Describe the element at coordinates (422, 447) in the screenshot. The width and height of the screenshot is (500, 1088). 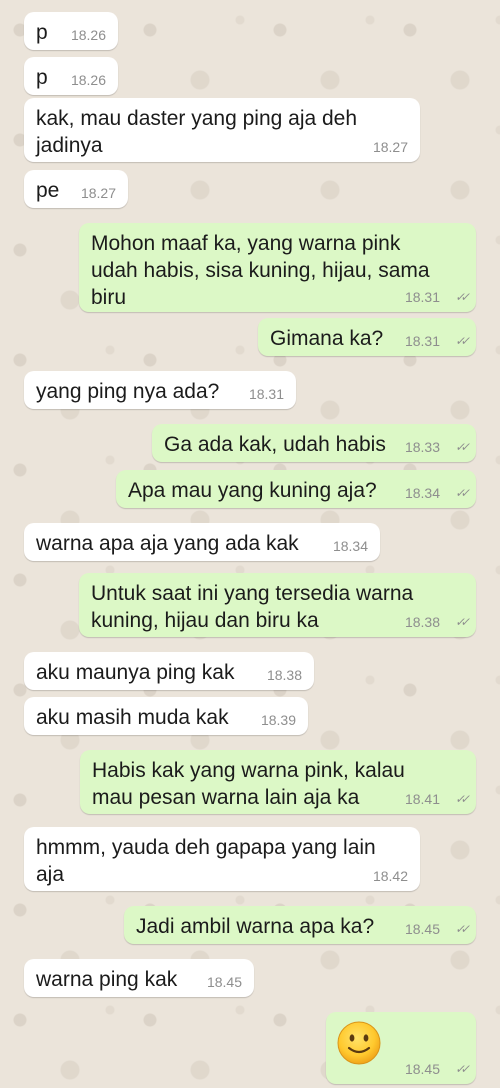
I see `message-time: 18.33` at that location.